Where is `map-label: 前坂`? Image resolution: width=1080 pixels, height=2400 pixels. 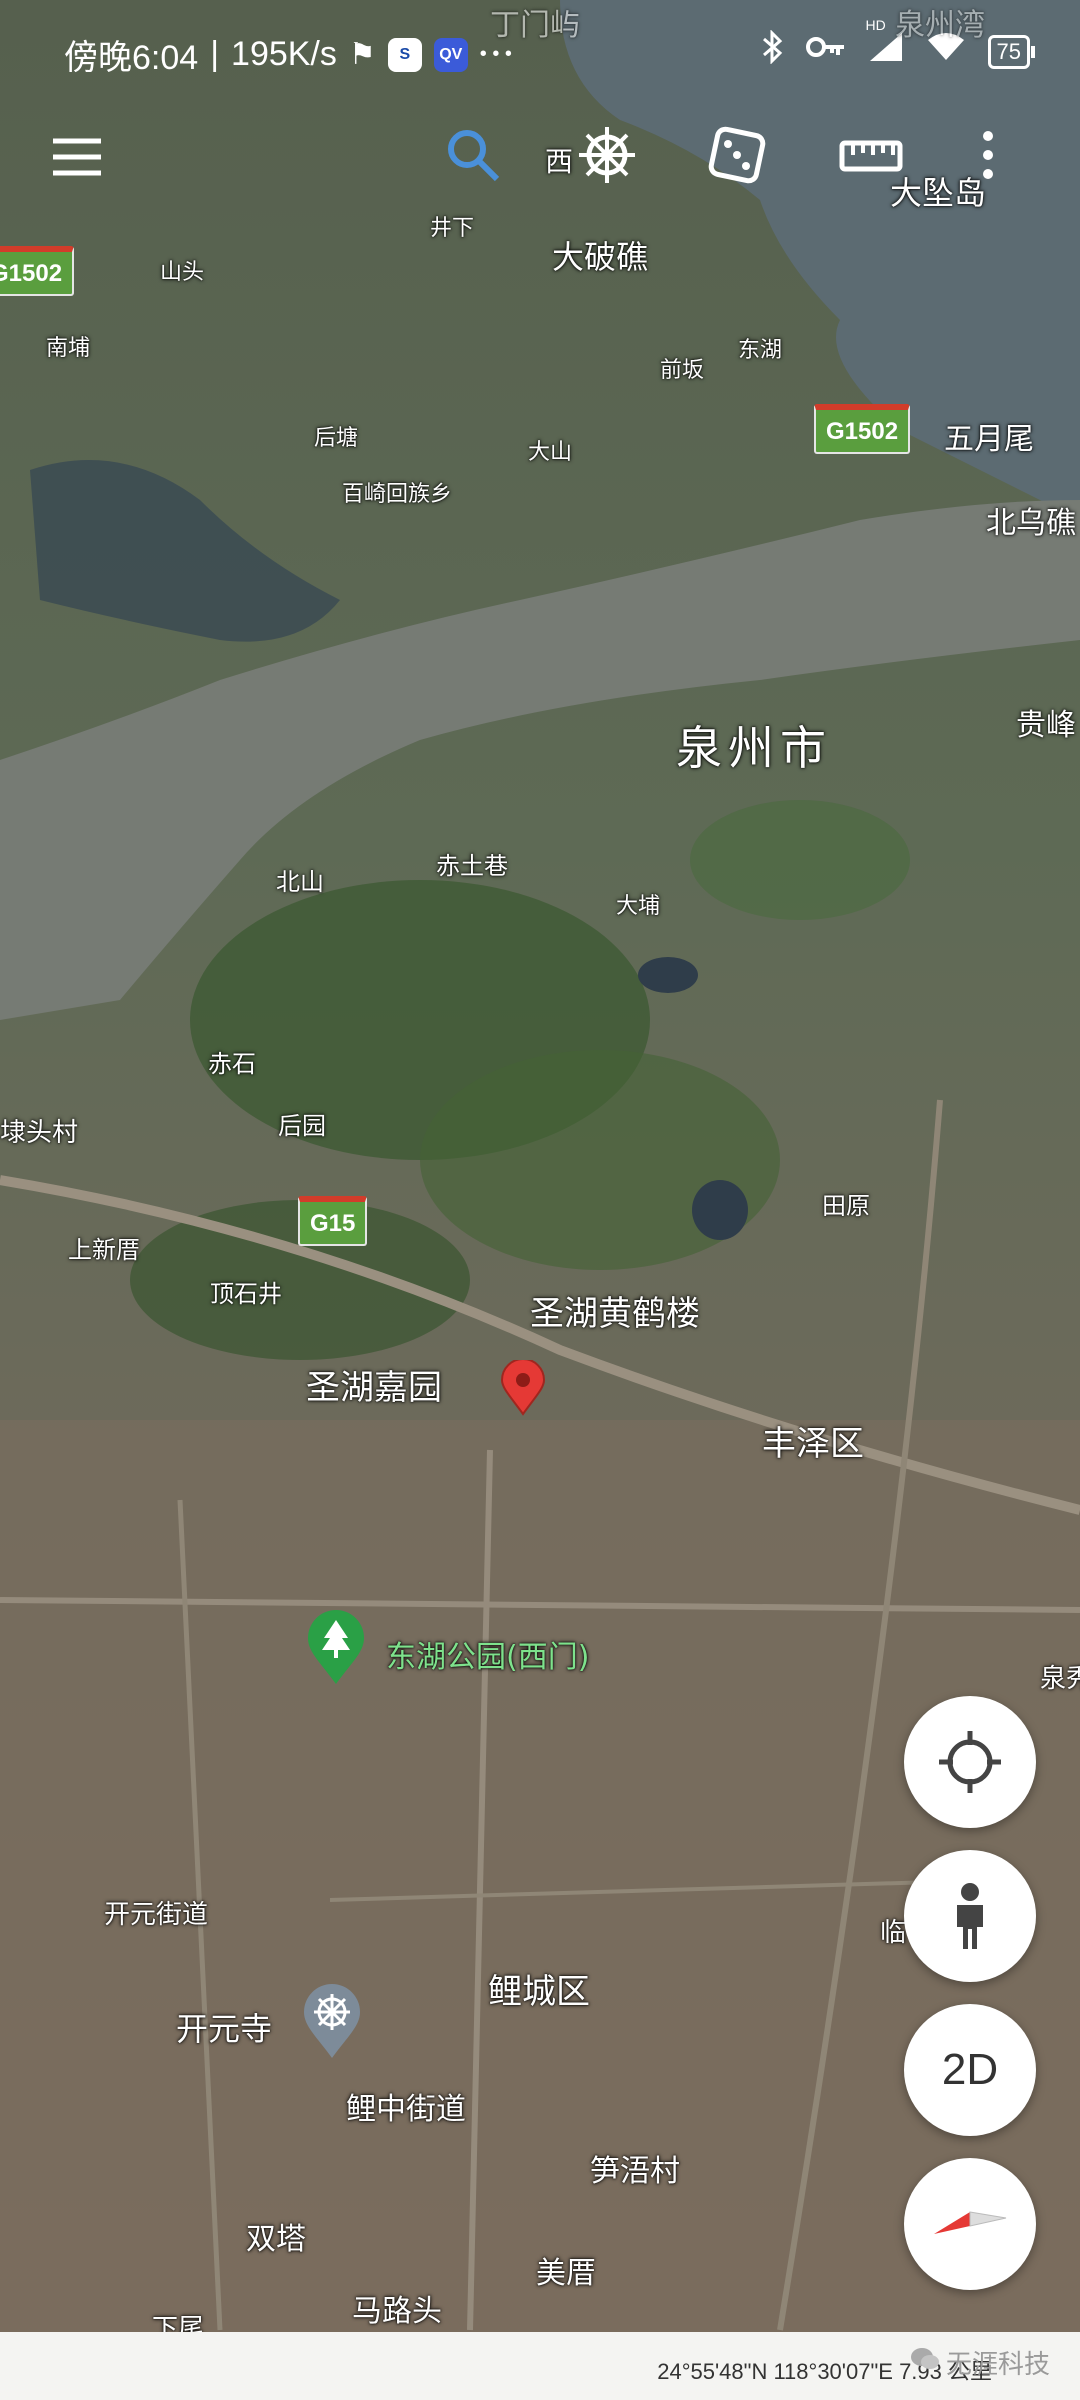
map-label: 前坂 is located at coordinates (682, 368).